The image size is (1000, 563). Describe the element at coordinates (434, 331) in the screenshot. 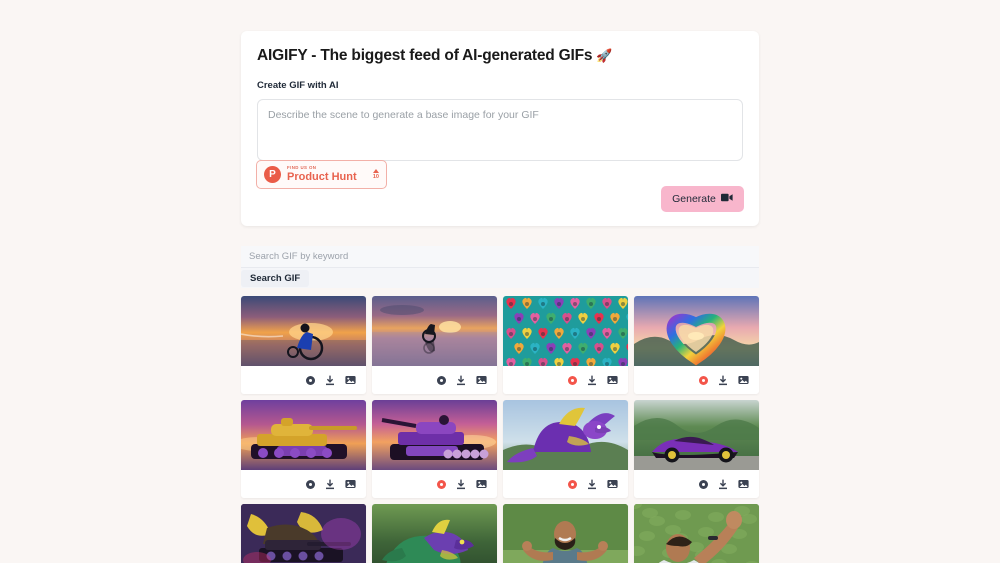

I see `gif-thumbnail-wheelchair-beach-reflection` at that location.